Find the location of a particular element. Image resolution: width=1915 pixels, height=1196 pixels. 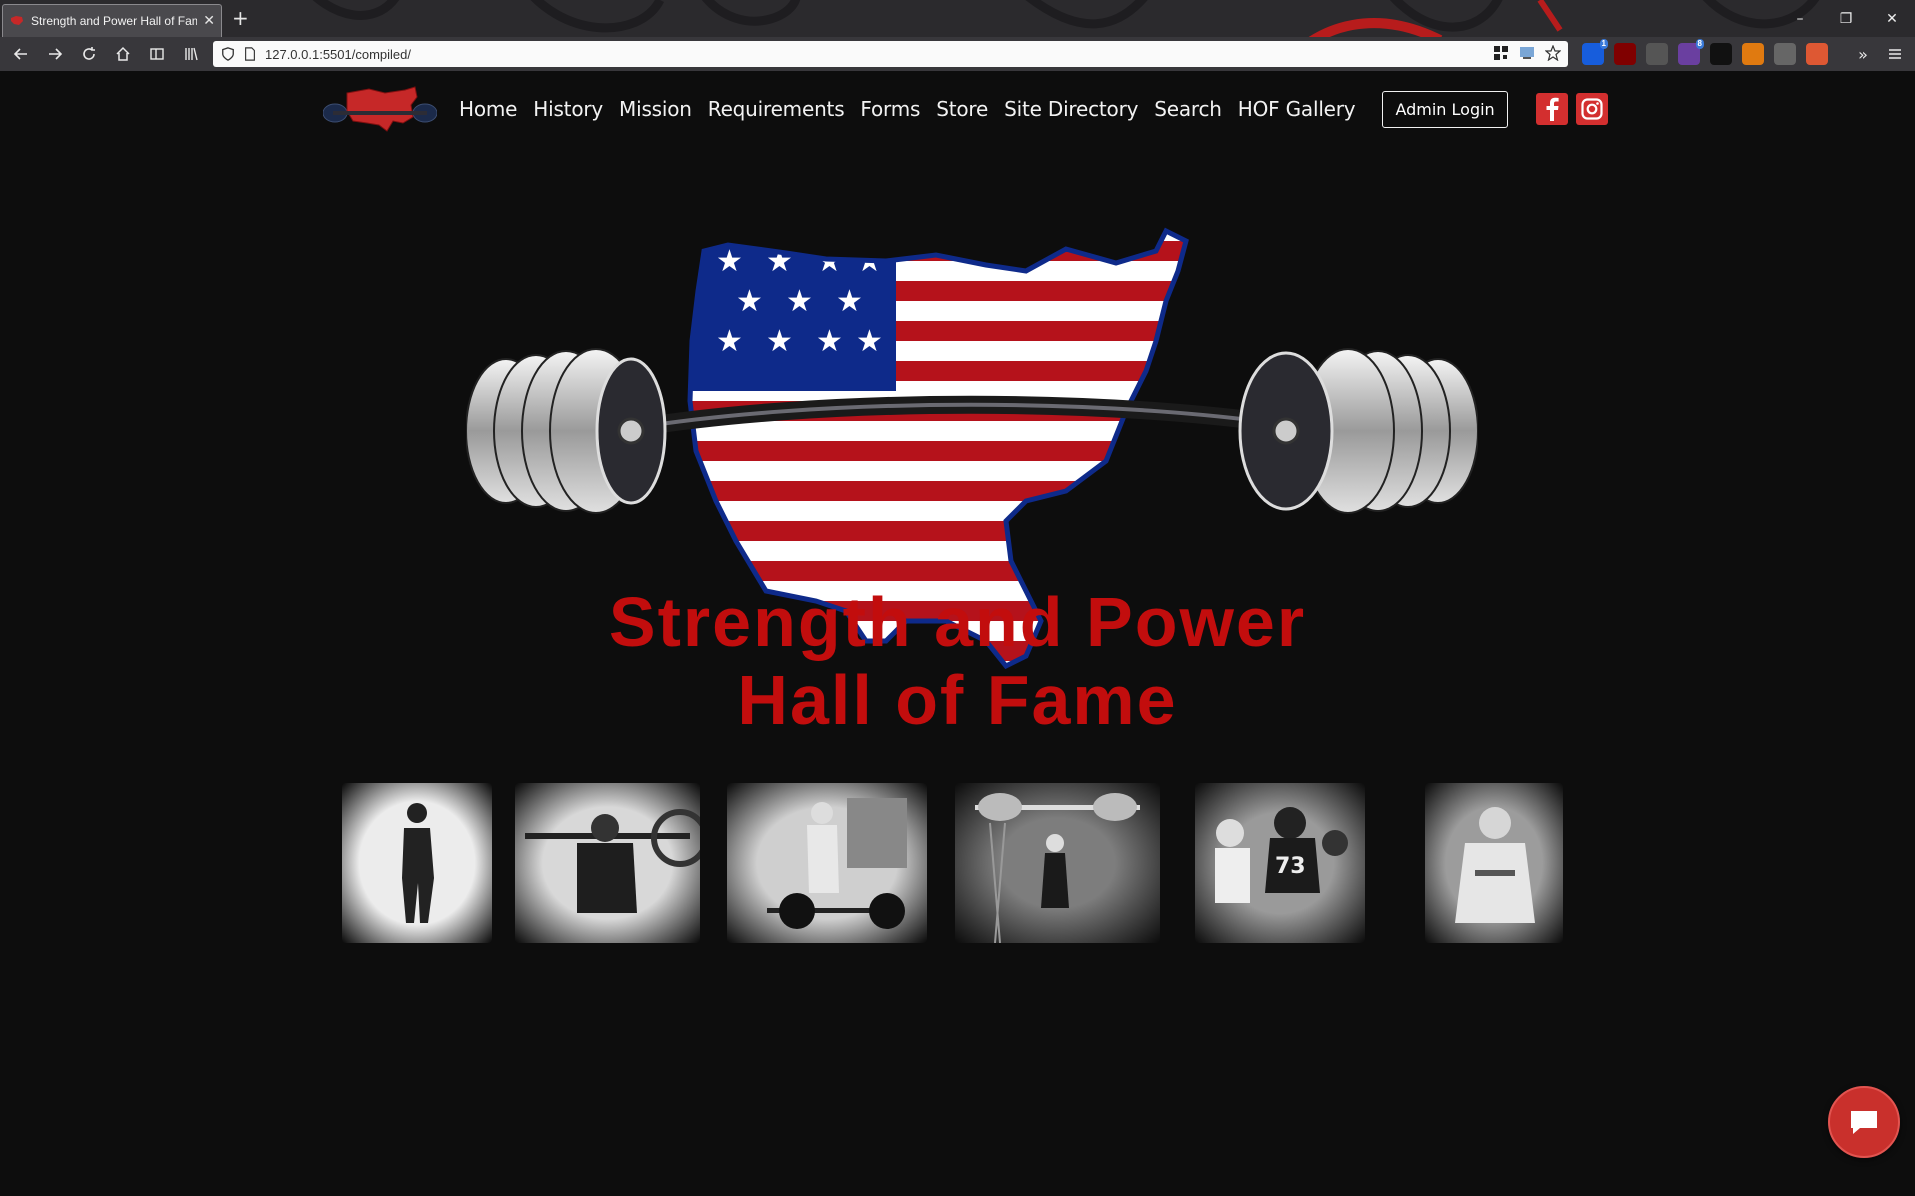

gallery-photo-deadlift is located at coordinates (827, 863).